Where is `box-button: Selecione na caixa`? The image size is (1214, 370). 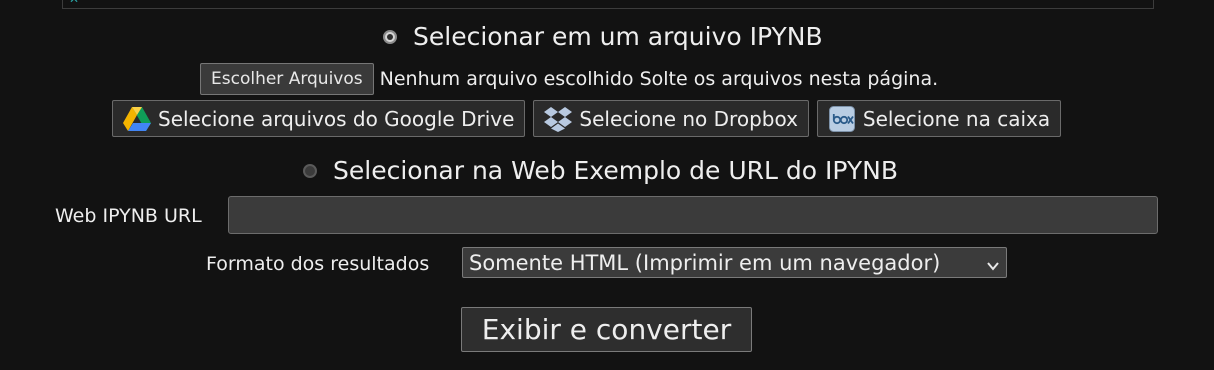
box-button: Selecione na caixa is located at coordinates (939, 118).